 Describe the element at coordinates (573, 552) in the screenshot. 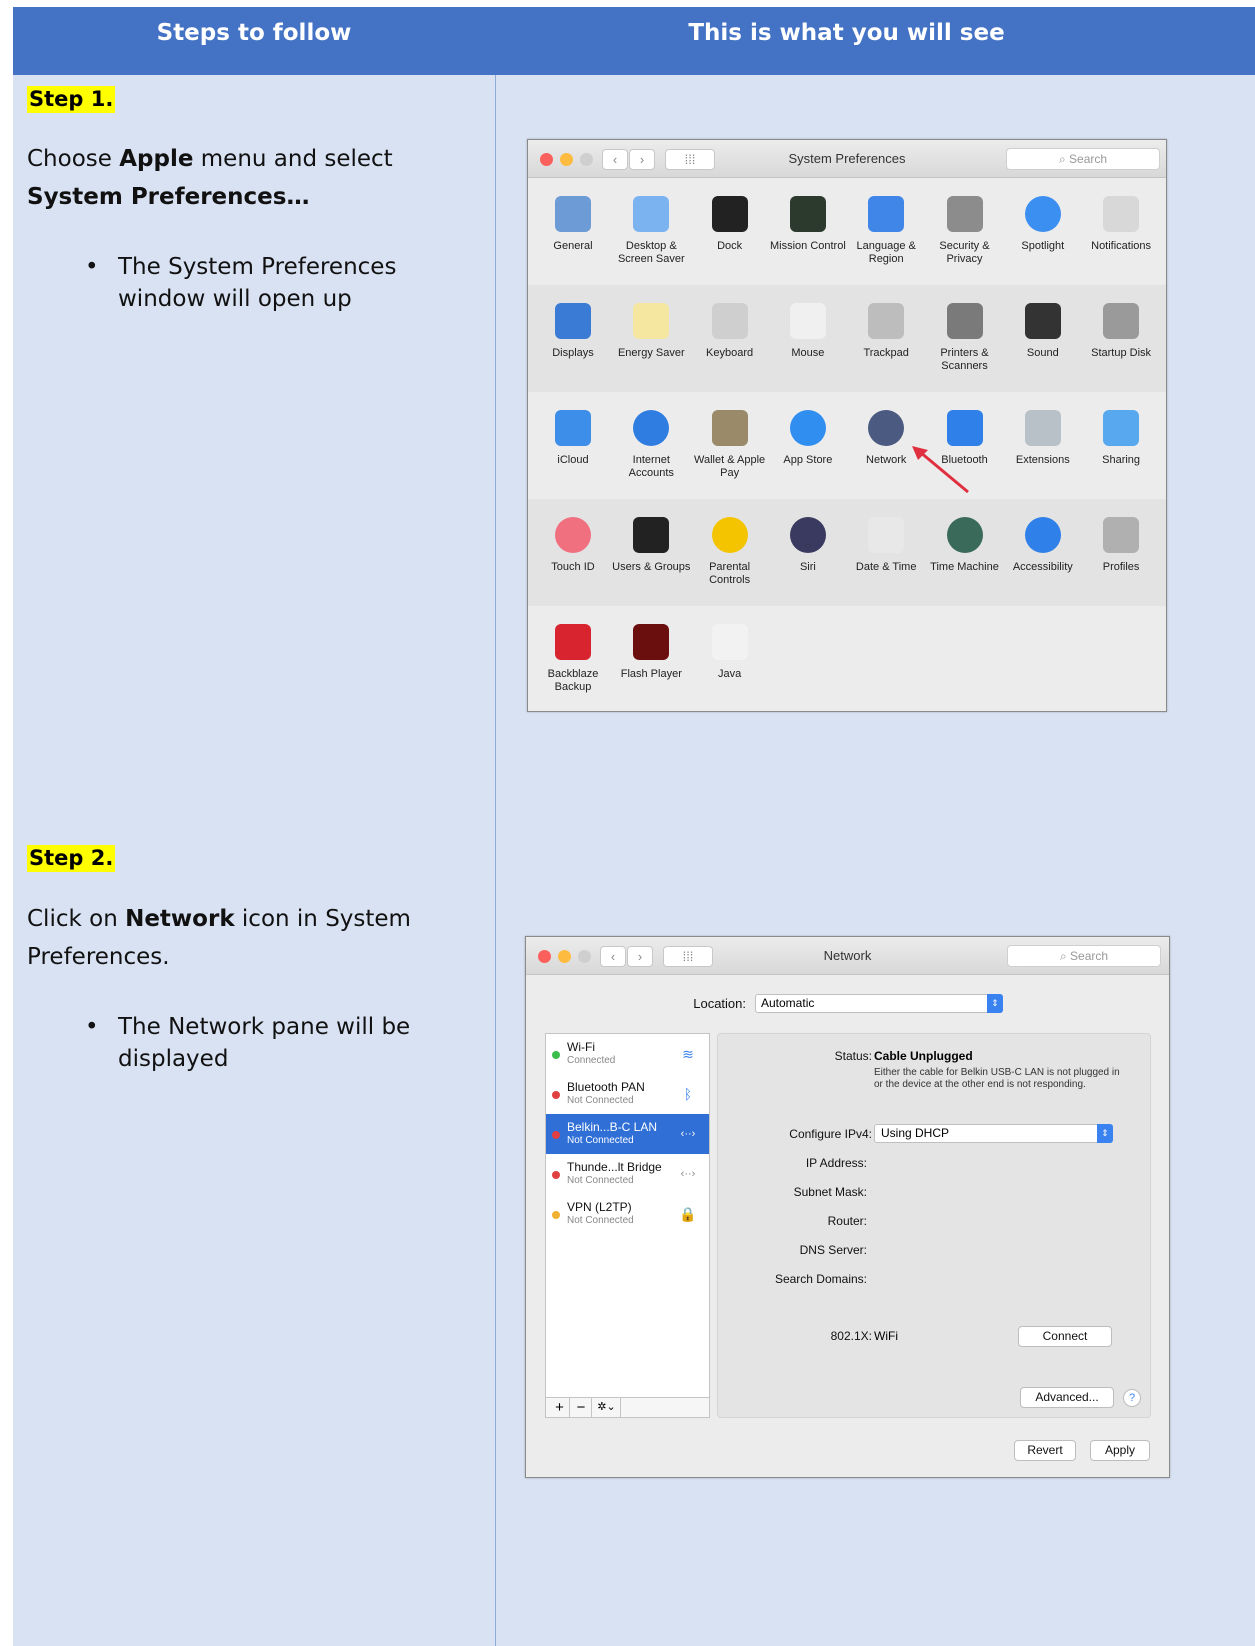

I see `pref-item-touch-id: Touch ID` at that location.